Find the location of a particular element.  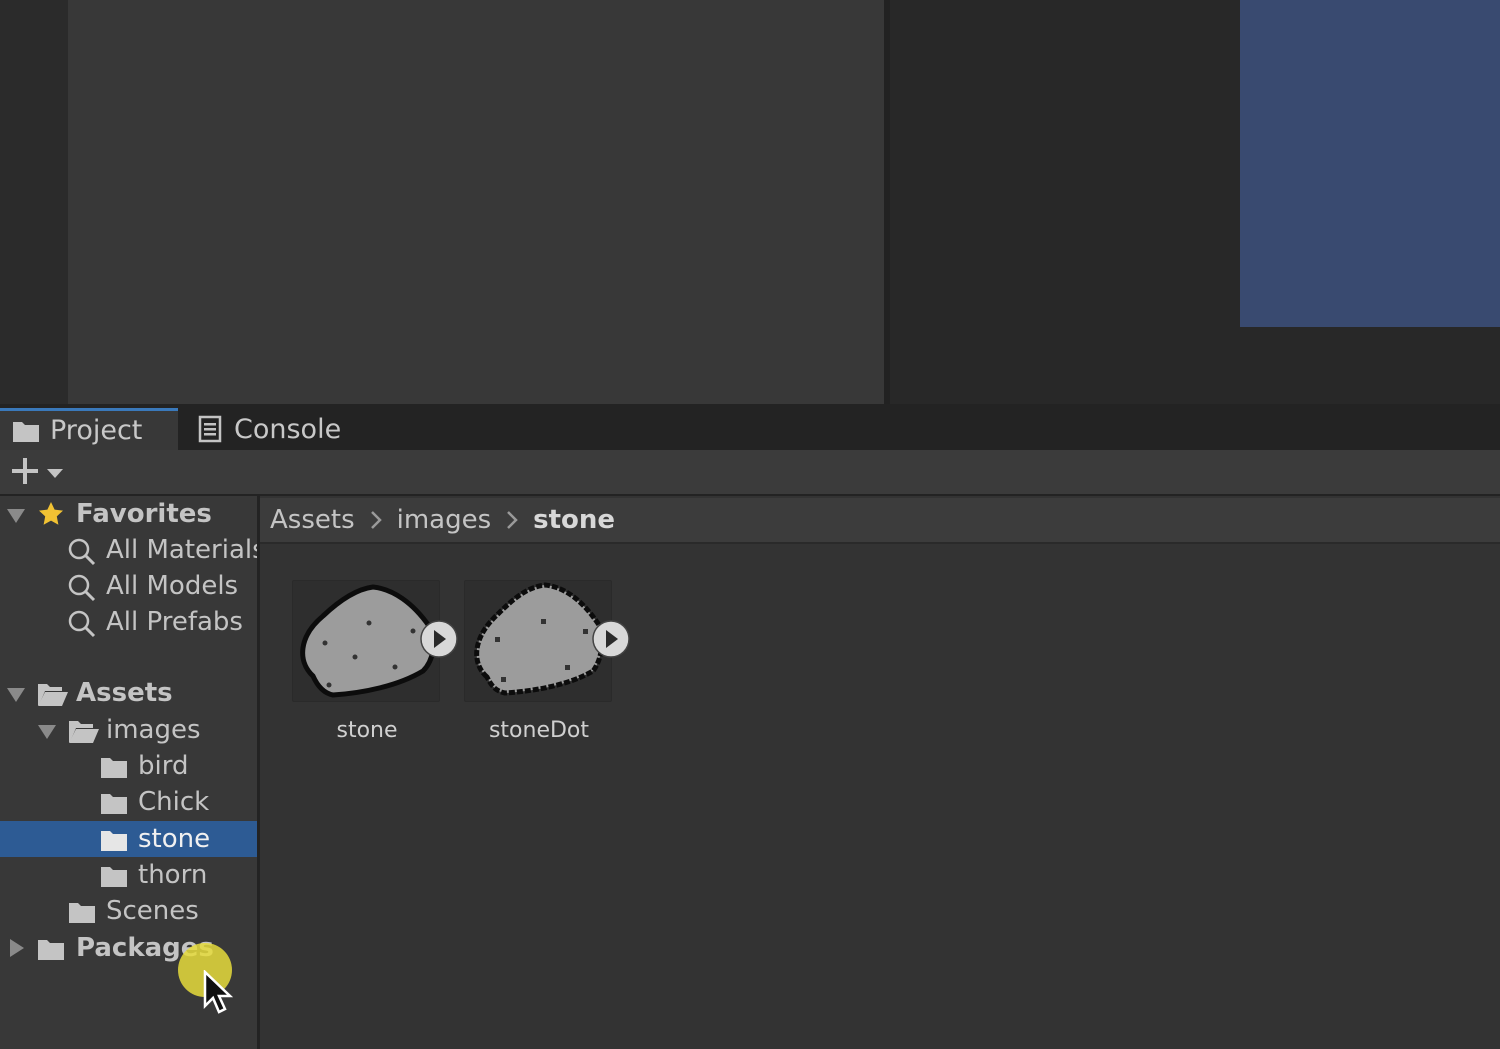

star-icon is located at coordinates (51, 514).